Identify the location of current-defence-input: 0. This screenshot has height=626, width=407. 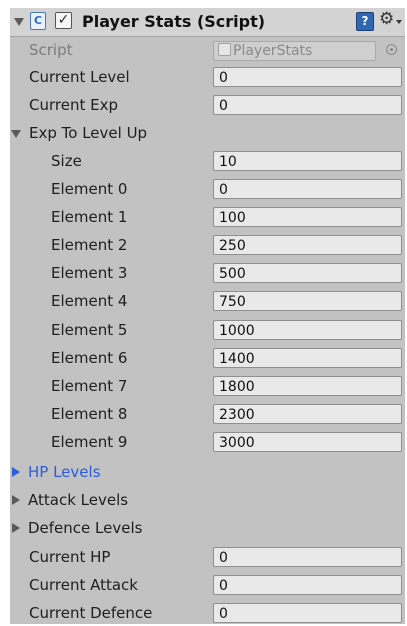
(307, 613).